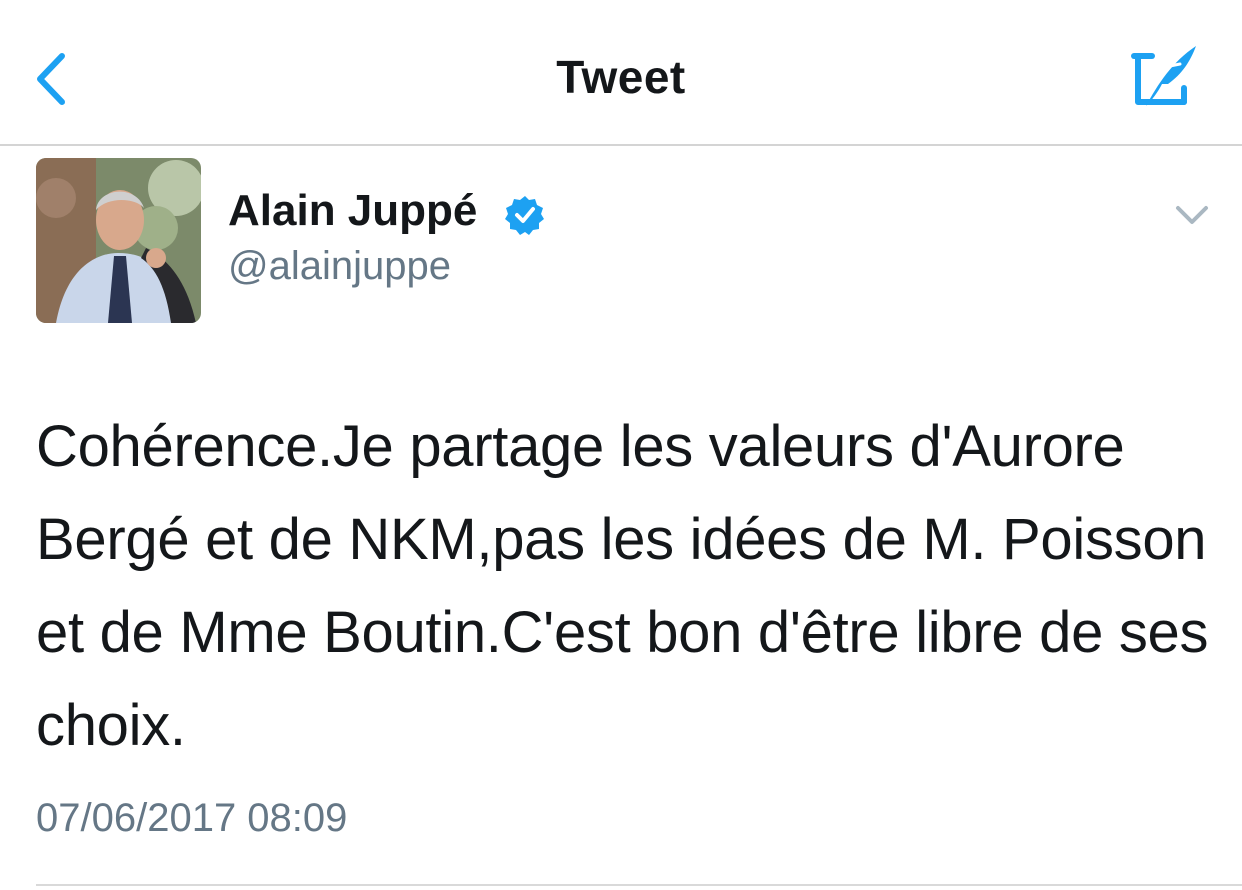  I want to click on compose-icon, so click(1163, 76).